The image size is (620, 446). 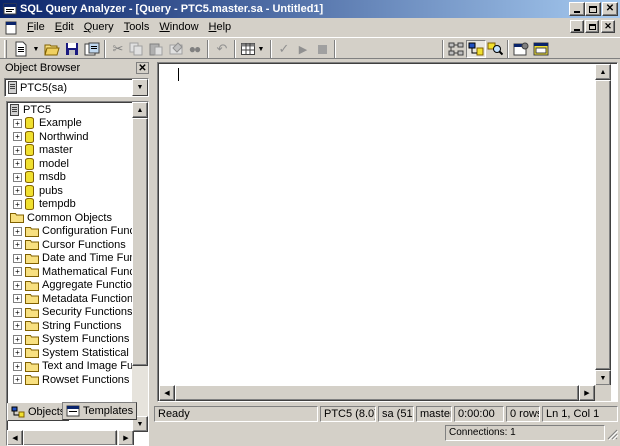 I want to click on tree-item-function-folder: + System Functions, so click(x=71, y=339).